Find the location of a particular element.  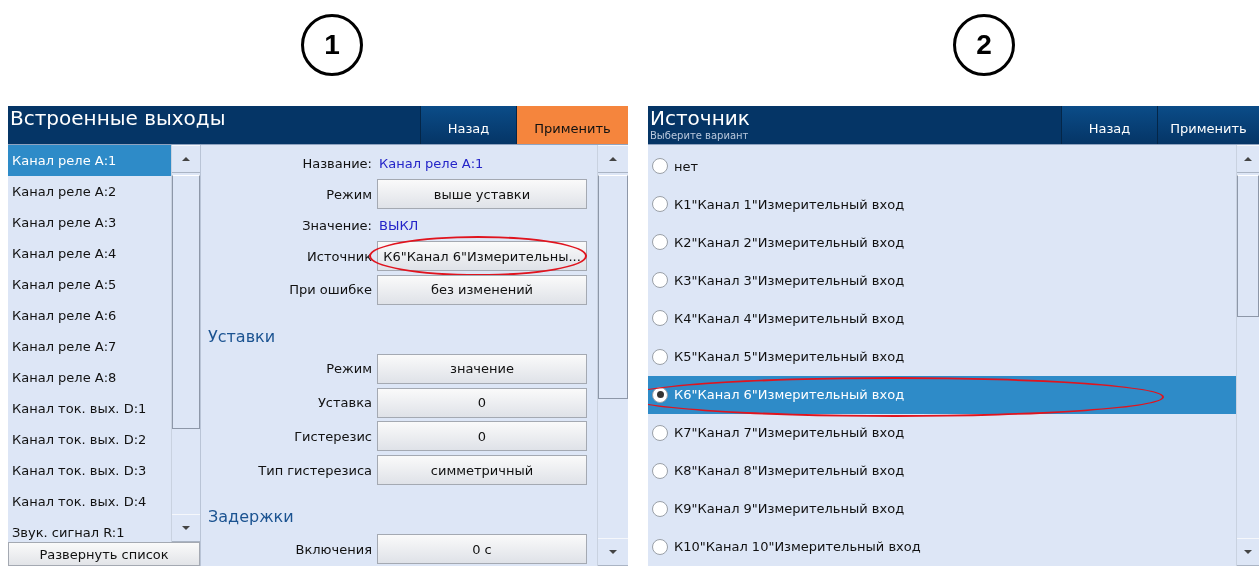

channel-list-item: Канал реле А:2 is located at coordinates (89, 191).